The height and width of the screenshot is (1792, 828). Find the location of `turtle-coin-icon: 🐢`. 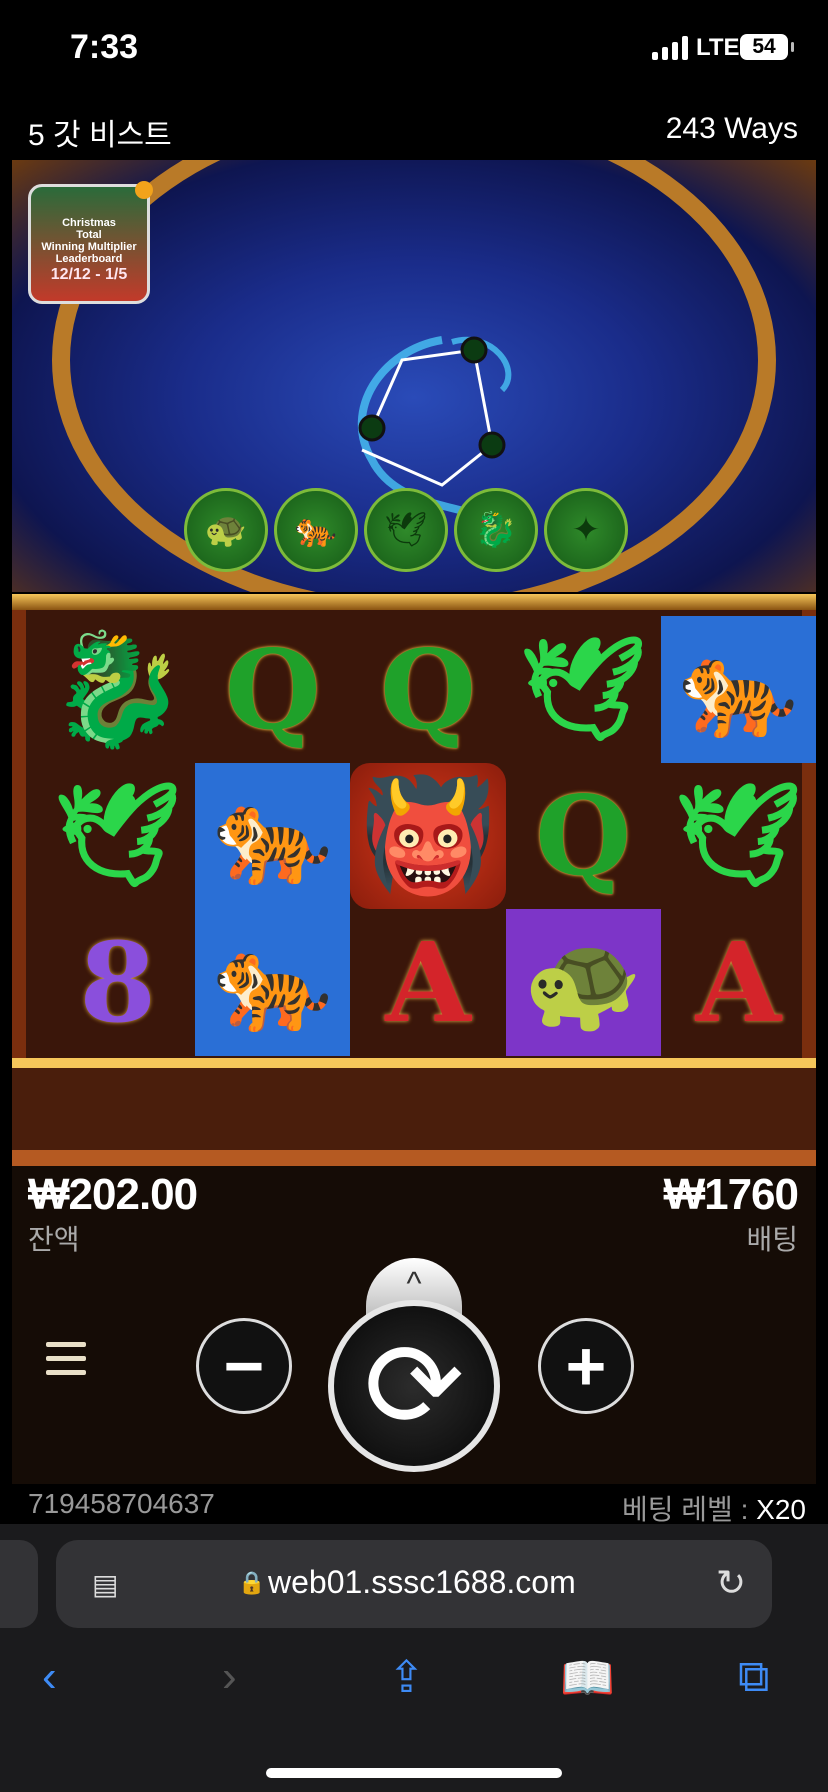

turtle-coin-icon: 🐢 is located at coordinates (226, 530).